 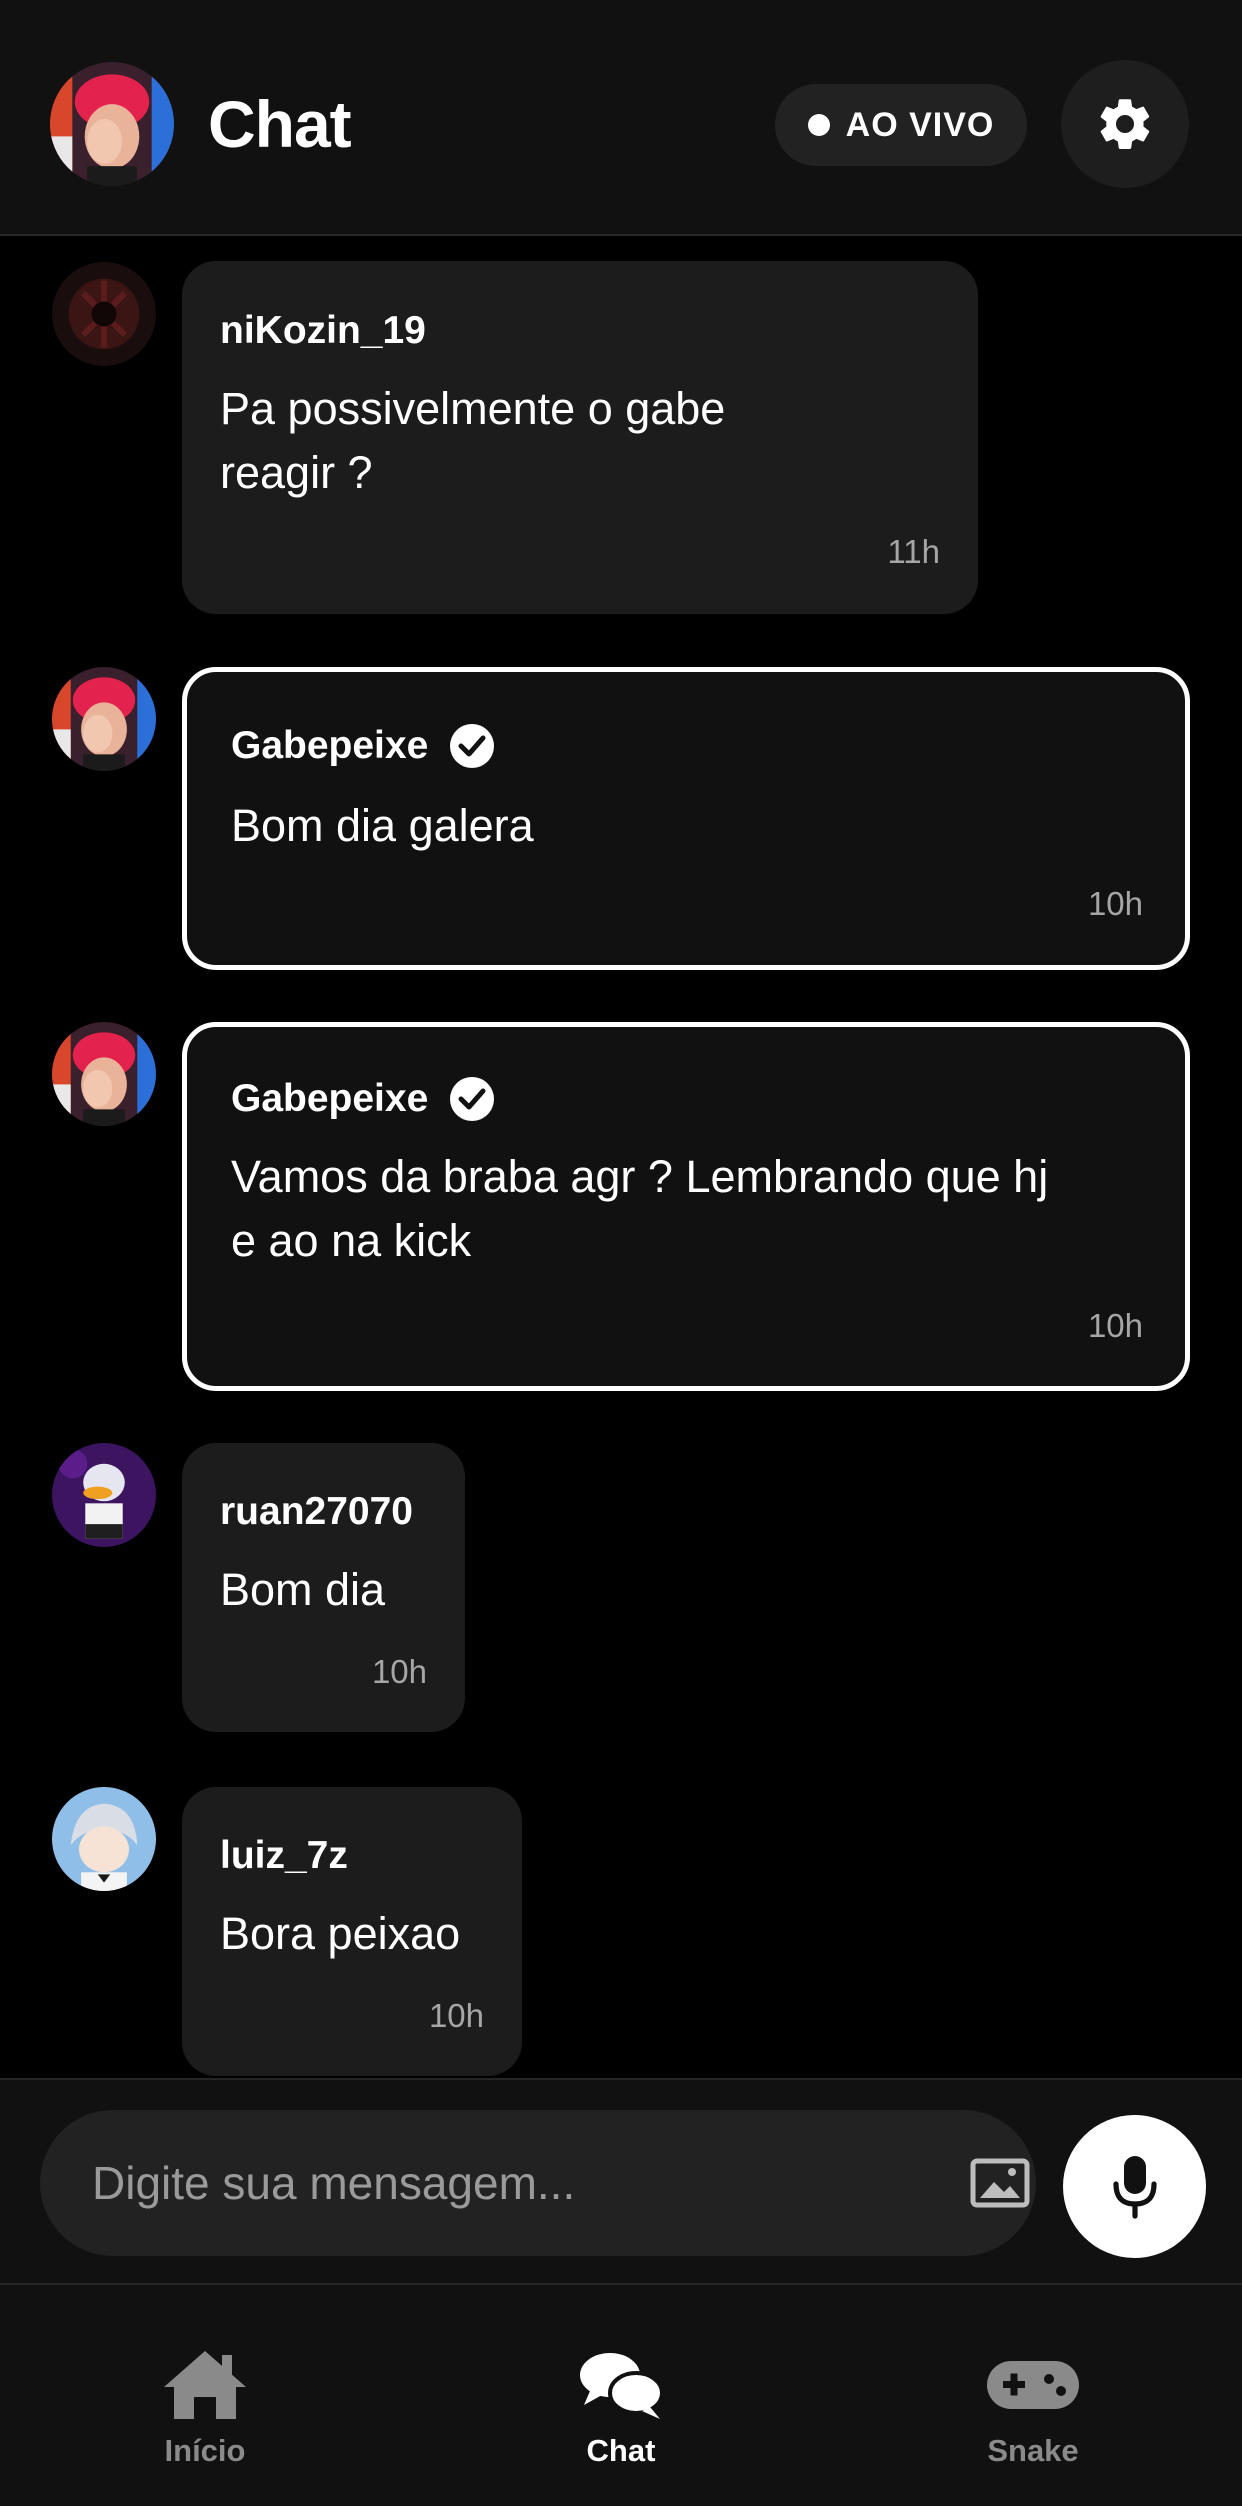 I want to click on message-line: Pa possivelmente o gabe, so click(x=473, y=408).